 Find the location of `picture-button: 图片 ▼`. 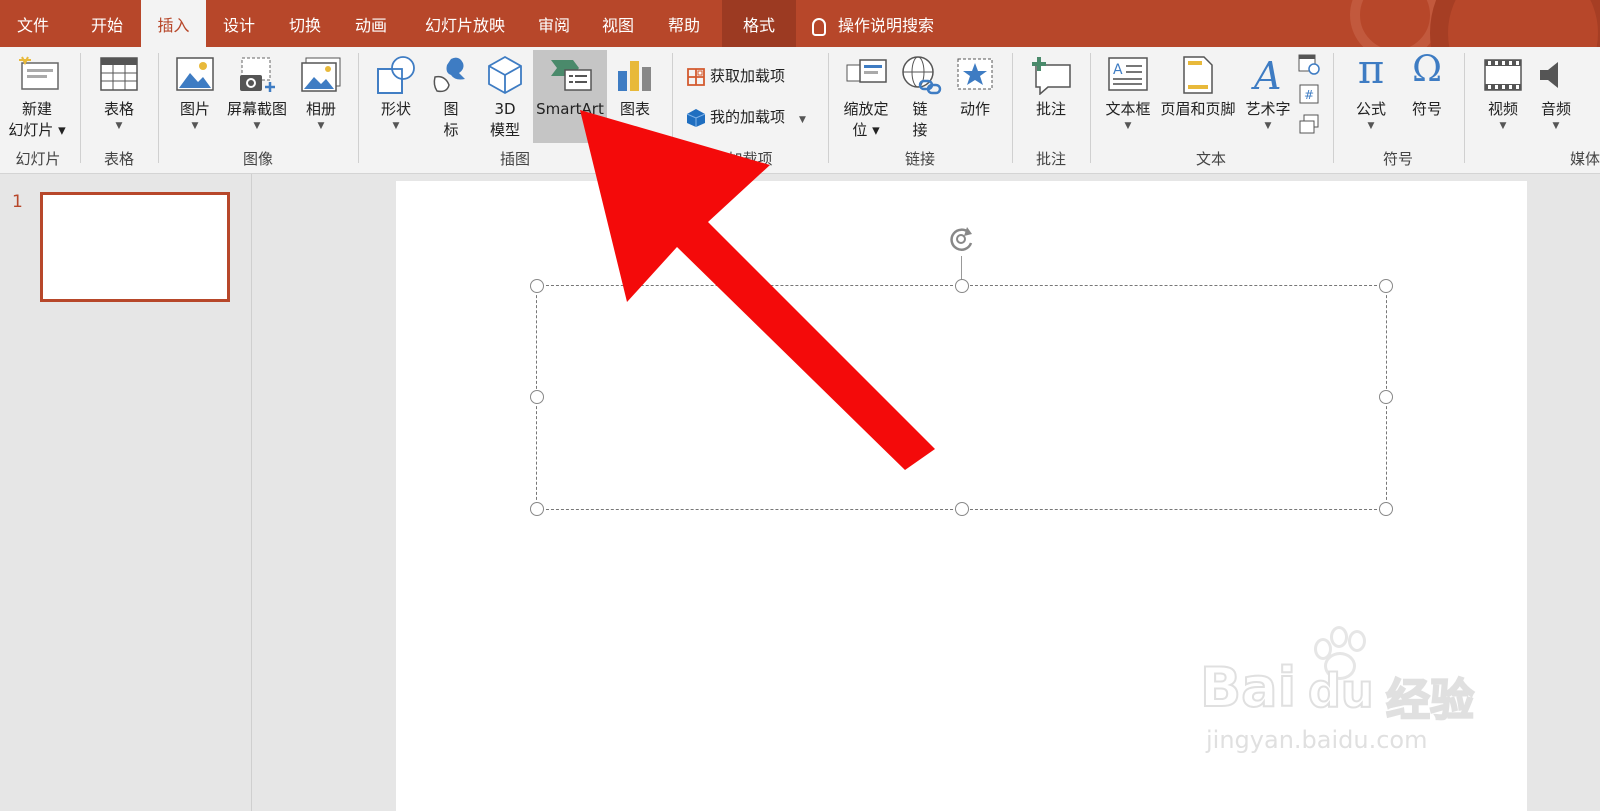

picture-button: 图片 ▼ is located at coordinates (195, 98).